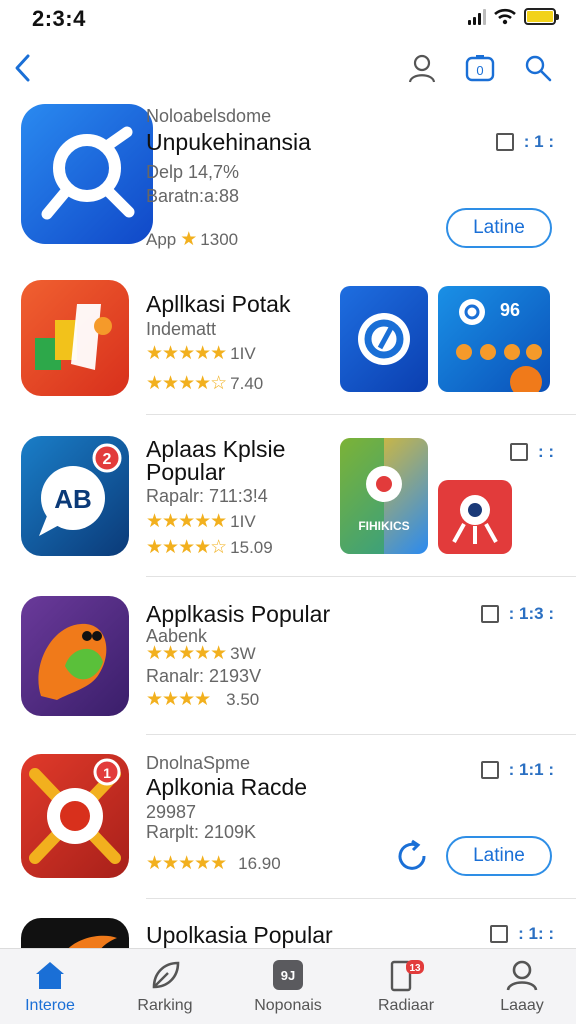 The height and width of the screenshot is (1024, 576). Describe the element at coordinates (209, 547) in the screenshot. I see `app-2-rating-2: ★★★★☆ 15.09` at that location.